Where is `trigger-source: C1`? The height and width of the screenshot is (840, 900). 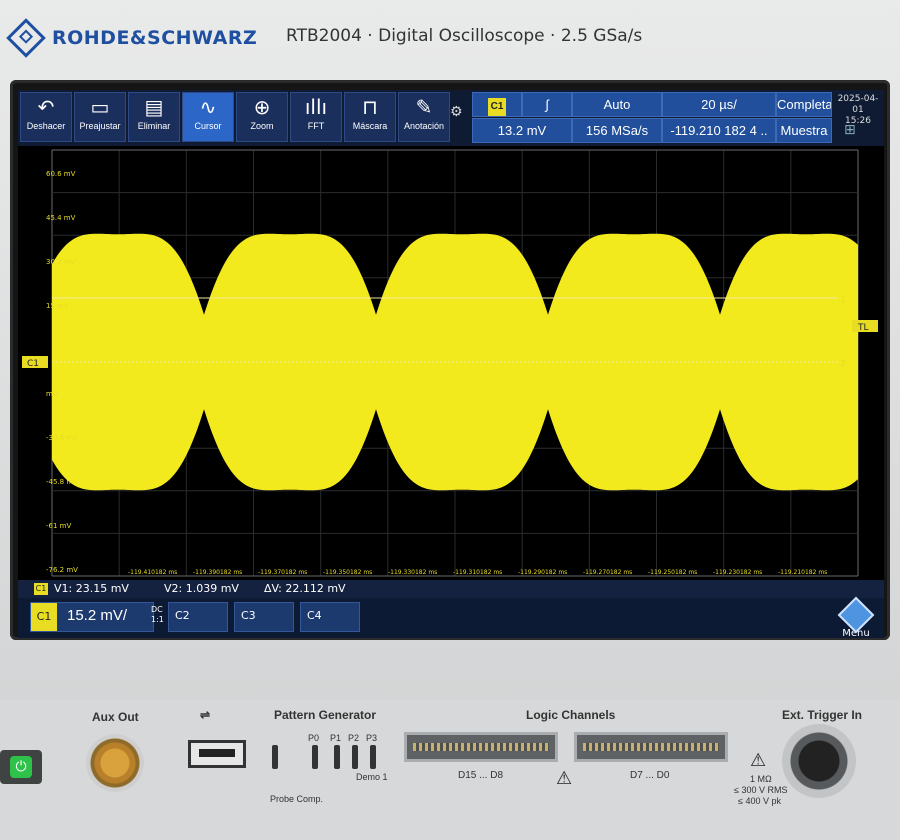 trigger-source: C1 is located at coordinates (497, 104).